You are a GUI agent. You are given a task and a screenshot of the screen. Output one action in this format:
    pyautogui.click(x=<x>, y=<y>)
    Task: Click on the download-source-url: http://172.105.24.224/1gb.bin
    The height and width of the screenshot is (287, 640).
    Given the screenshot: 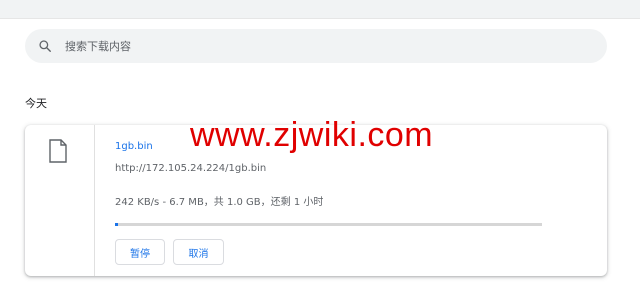 What is the action you would take?
    pyautogui.click(x=190, y=168)
    